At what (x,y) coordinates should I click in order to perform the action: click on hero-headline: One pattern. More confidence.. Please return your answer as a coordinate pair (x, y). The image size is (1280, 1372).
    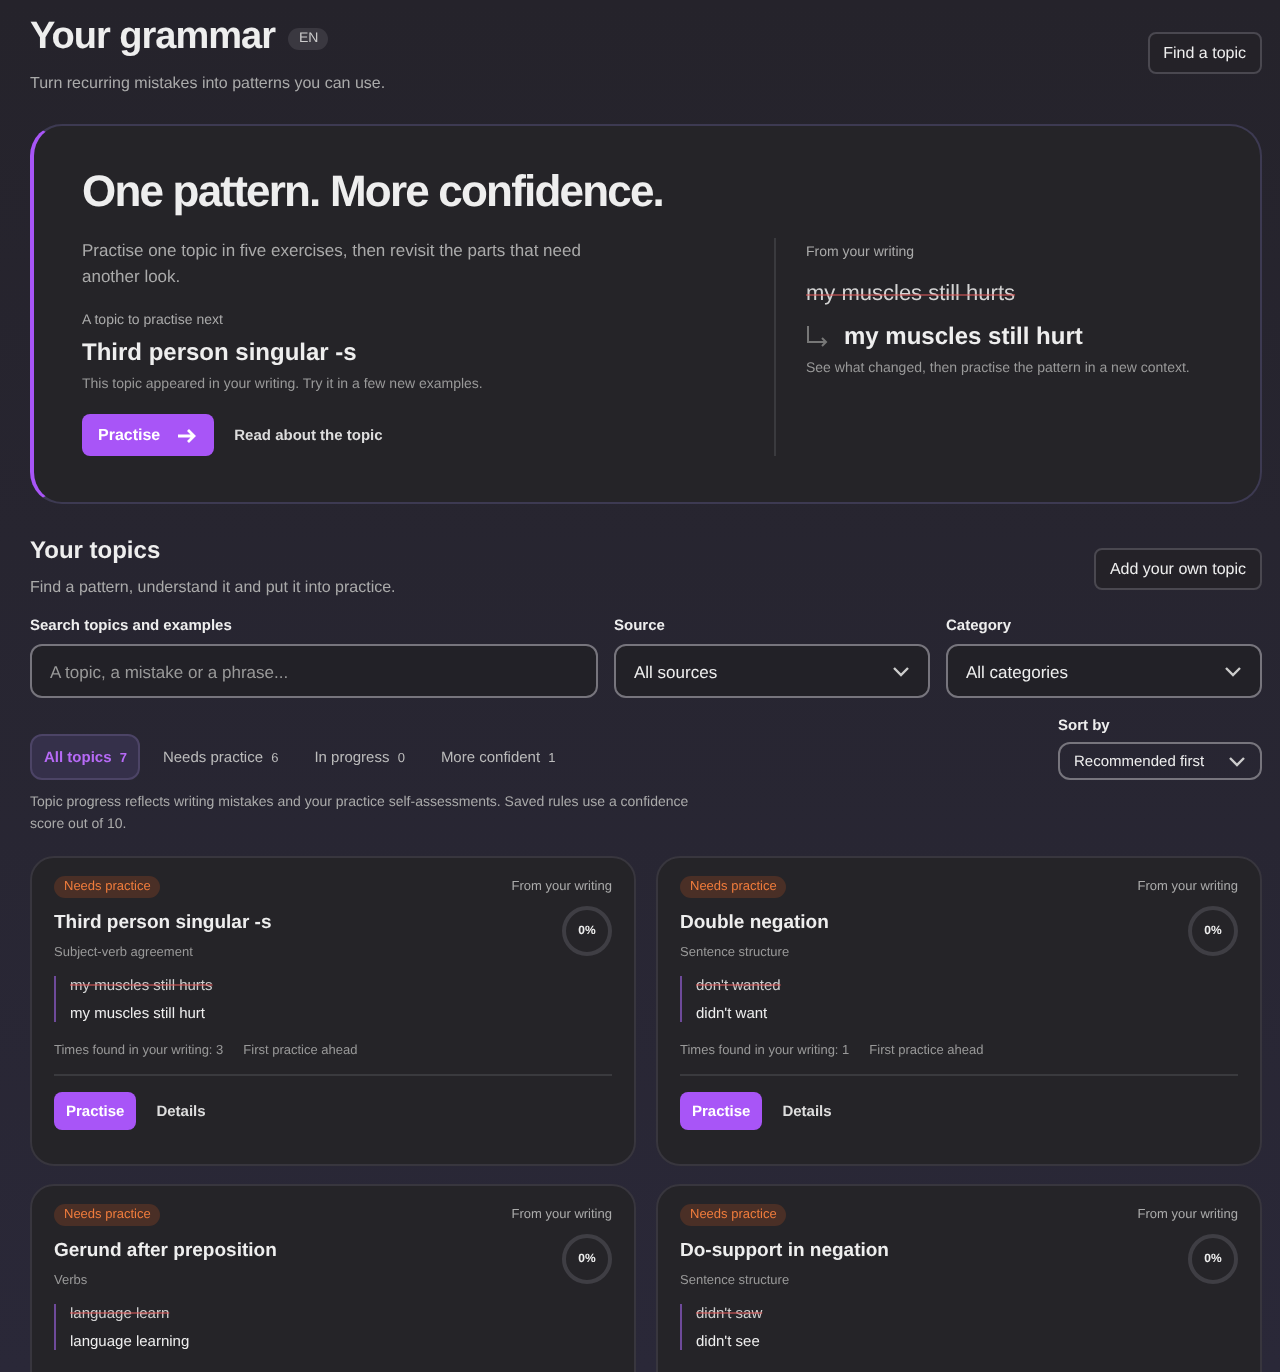
    Looking at the image, I should click on (374, 192).